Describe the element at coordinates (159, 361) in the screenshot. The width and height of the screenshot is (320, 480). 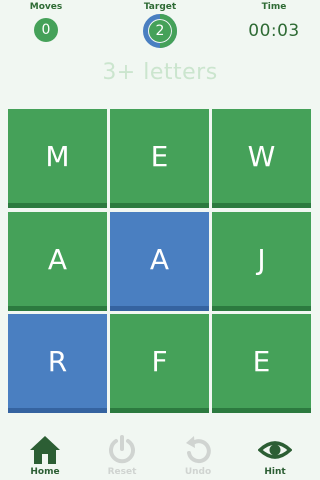
I see `tile-letter: F` at that location.